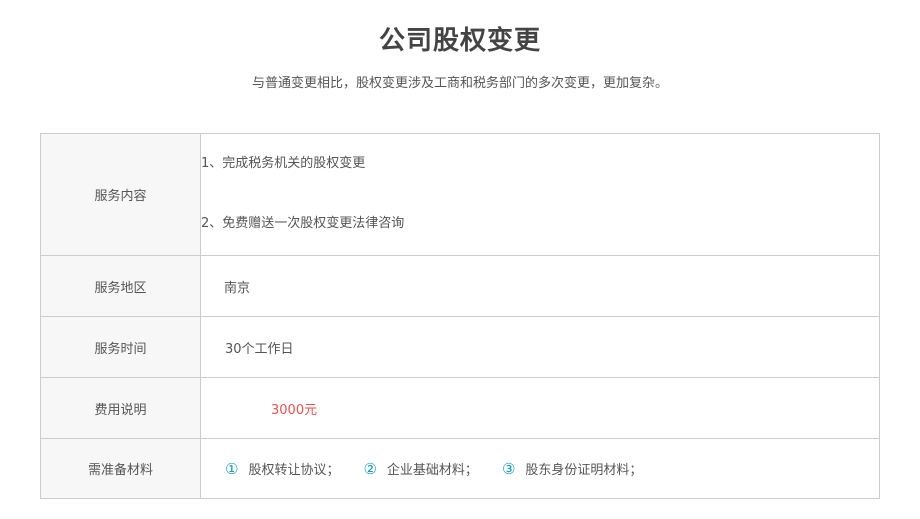  What do you see at coordinates (121, 286) in the screenshot?
I see `service-region-label: 服务地区` at bounding box center [121, 286].